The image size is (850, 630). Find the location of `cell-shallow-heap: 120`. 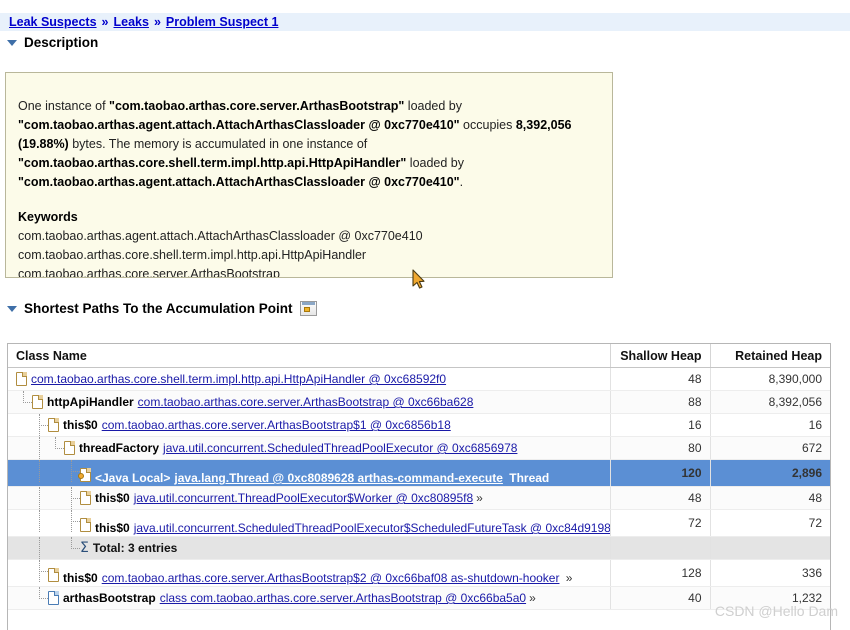

cell-shallow-heap: 120 is located at coordinates (659, 473).